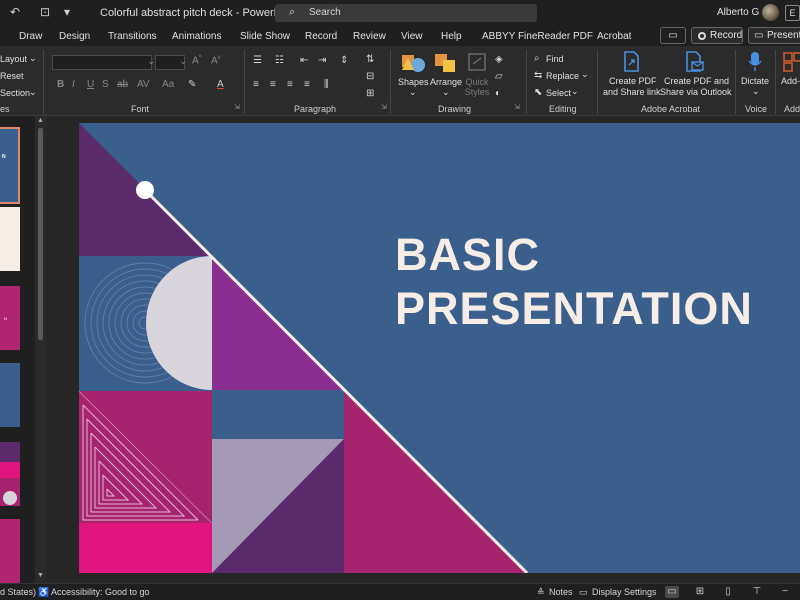 This screenshot has width=800, height=600. Describe the element at coordinates (40, 234) in the screenshot. I see `scrollbar-thumb` at that location.